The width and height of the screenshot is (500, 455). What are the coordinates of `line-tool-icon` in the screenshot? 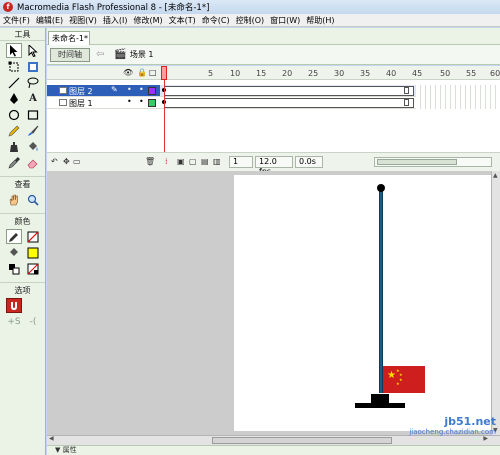 It's located at (14, 82).